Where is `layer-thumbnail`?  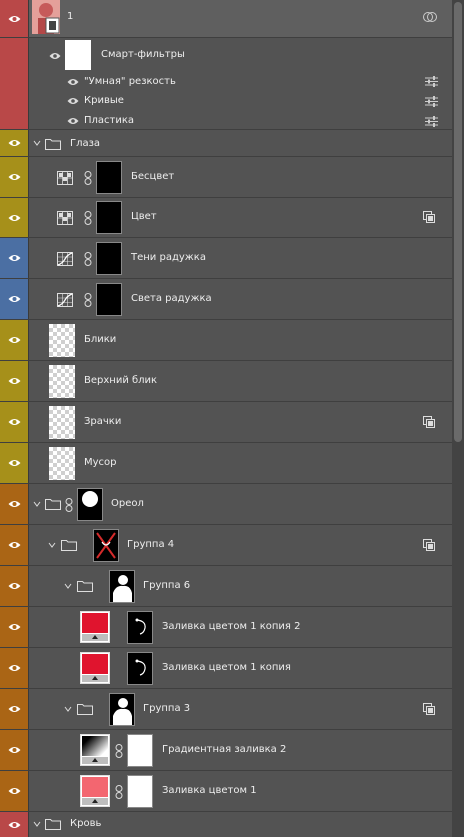 layer-thumbnail is located at coordinates (62, 381).